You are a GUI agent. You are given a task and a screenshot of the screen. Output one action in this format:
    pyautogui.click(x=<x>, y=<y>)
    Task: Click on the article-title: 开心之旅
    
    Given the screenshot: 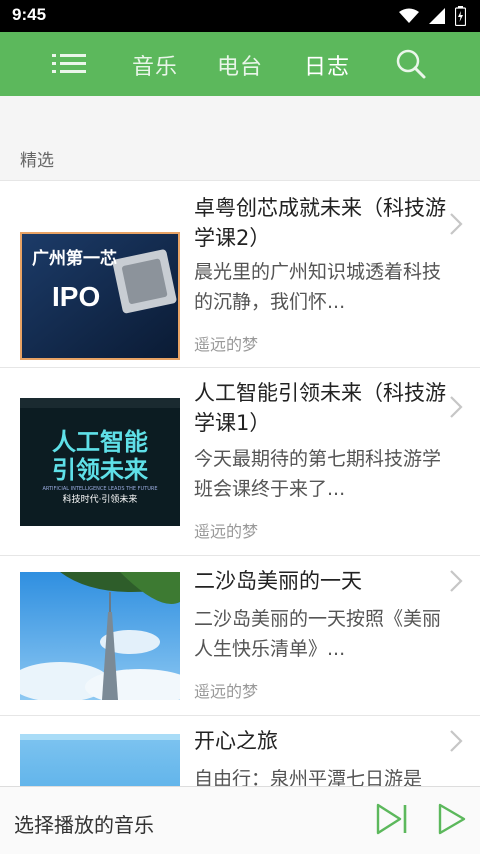 What is the action you would take?
    pyautogui.click(x=236, y=741)
    